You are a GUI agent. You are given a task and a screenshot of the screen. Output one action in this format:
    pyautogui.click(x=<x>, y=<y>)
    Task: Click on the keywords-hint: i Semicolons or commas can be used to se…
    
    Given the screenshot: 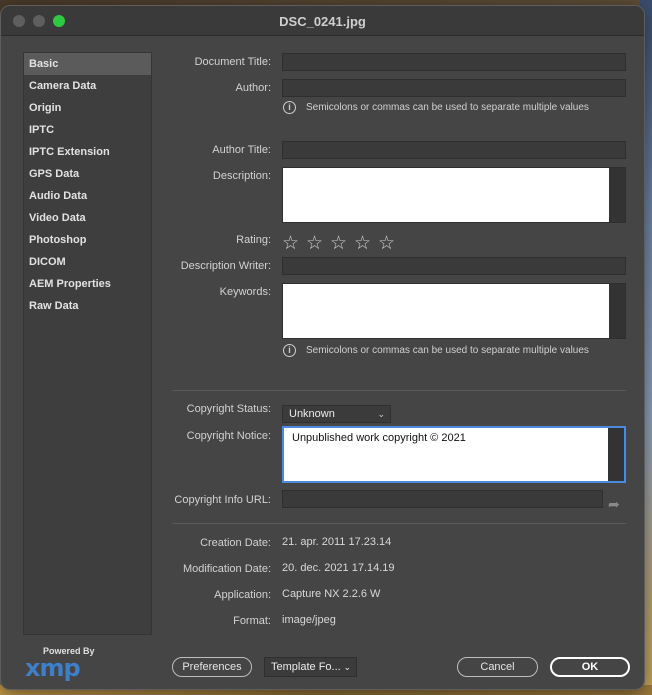 What is the action you would take?
    pyautogui.click(x=436, y=350)
    